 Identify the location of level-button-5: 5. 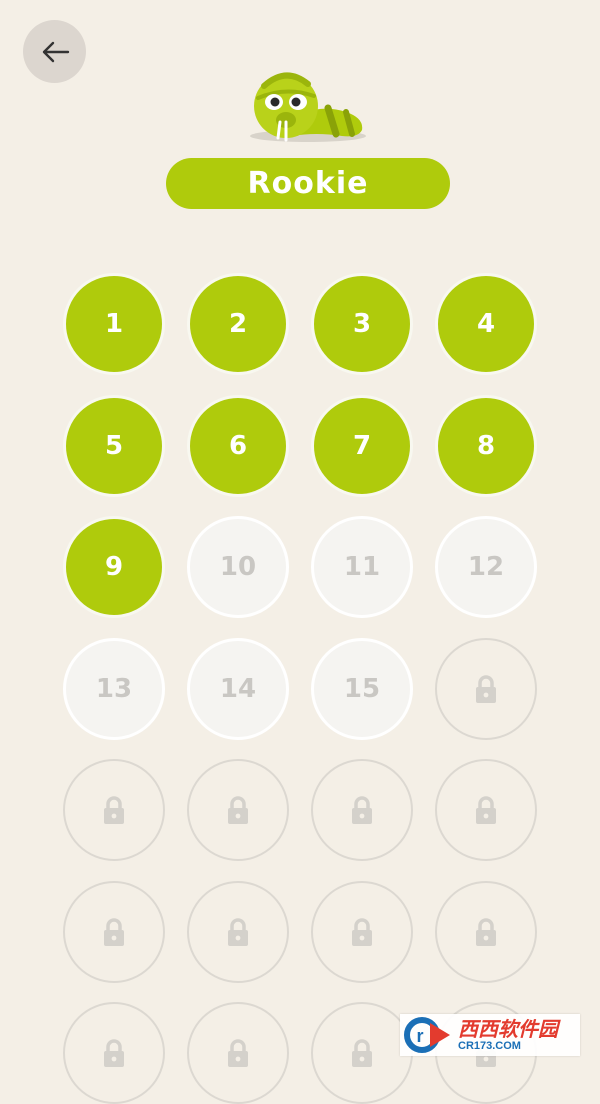
(114, 445).